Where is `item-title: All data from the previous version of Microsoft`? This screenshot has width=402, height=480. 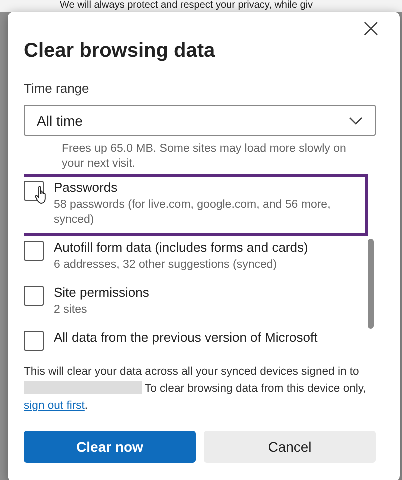
item-title: All data from the previous version of Microsoft is located at coordinates (186, 337).